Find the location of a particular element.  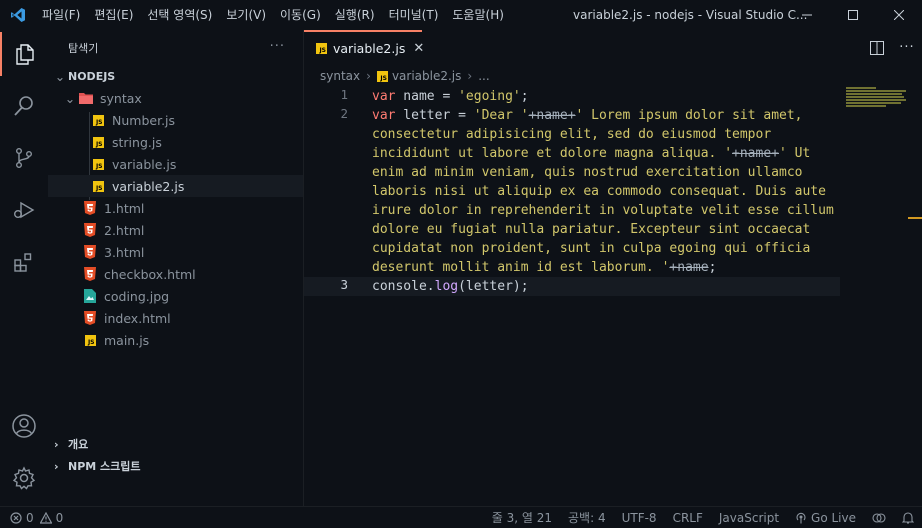

tree-item-file: index.html is located at coordinates (175, 318).